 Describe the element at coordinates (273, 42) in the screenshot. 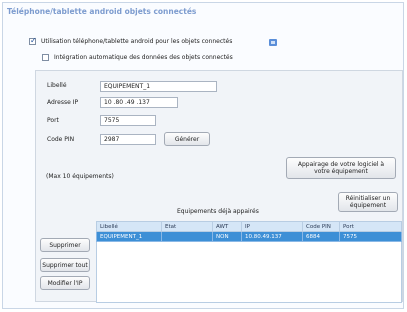

I see `info-icon` at that location.